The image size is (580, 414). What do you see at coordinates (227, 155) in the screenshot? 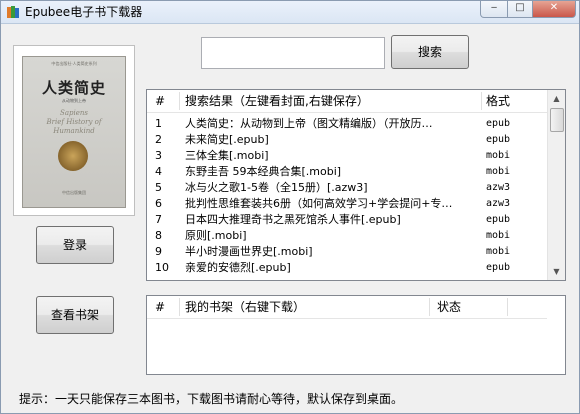
I see `row-title: 三体全集[.mobi]` at bounding box center [227, 155].